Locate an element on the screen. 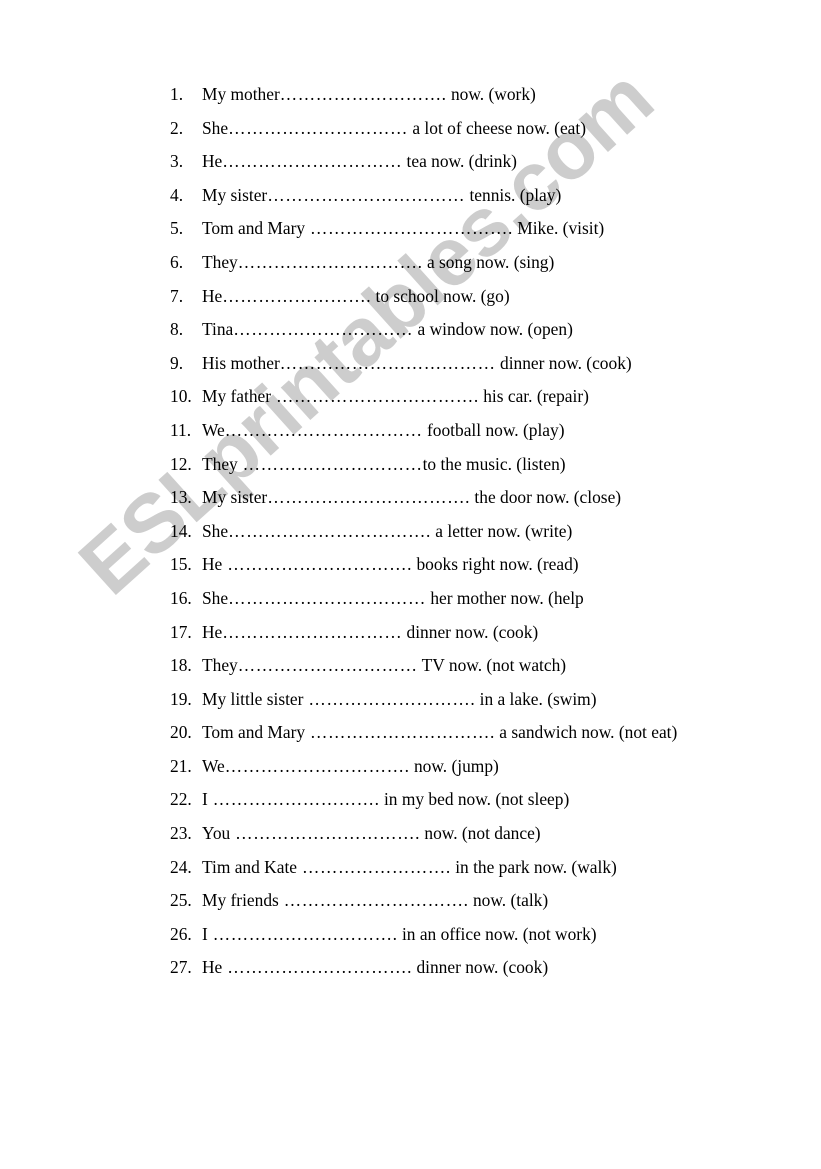 This screenshot has height=1169, width=821. exercise-item-sentence: You …………………………. now. (not dance) is located at coordinates (371, 834).